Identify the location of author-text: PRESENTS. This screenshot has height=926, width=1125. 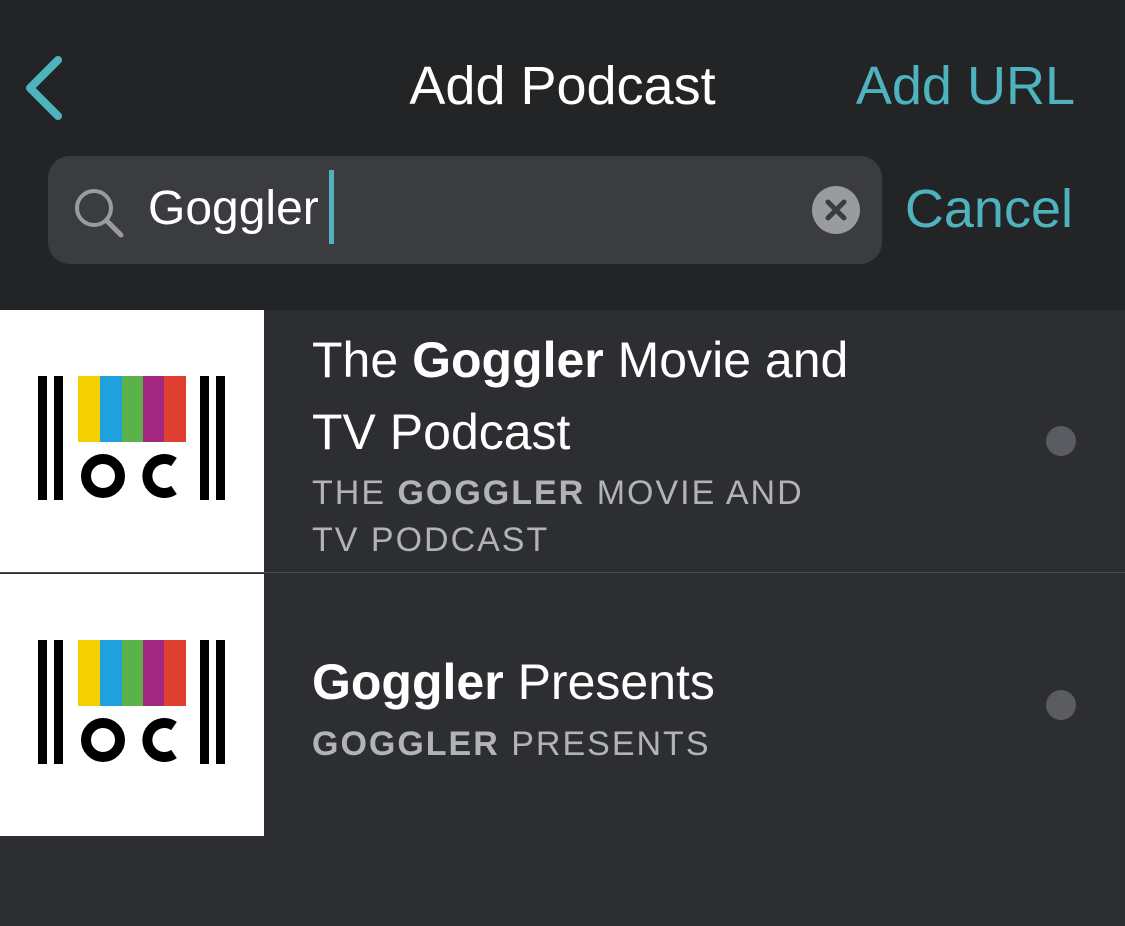
(605, 744).